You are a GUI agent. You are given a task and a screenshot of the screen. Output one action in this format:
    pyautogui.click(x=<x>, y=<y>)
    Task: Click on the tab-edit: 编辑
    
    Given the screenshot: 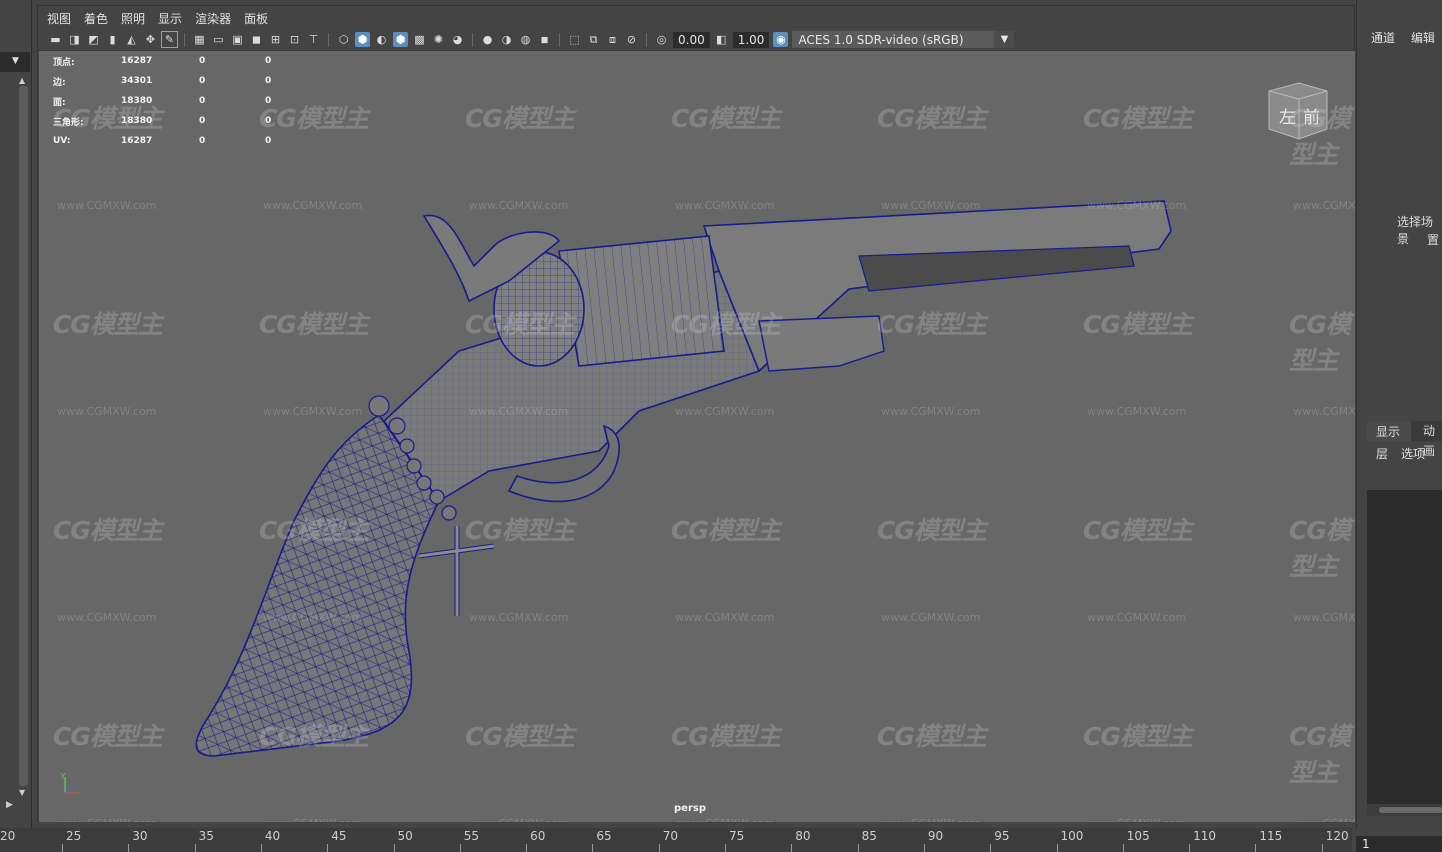 What is the action you would take?
    pyautogui.click(x=1423, y=37)
    